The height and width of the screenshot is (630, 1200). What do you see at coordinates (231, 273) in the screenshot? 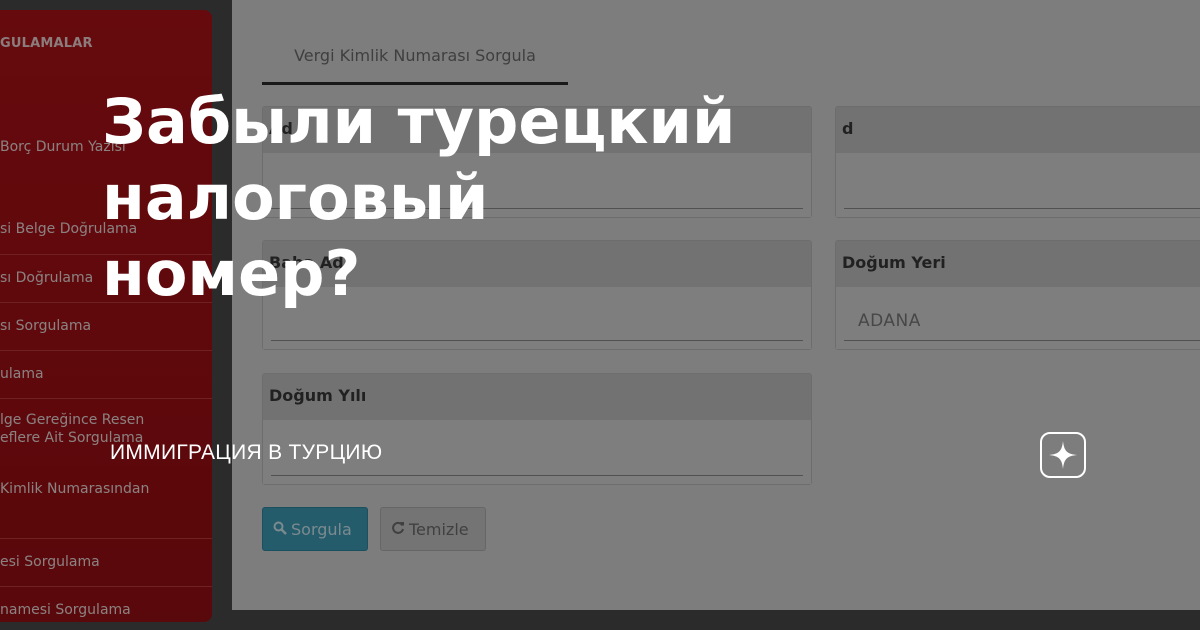
I see `headline-line-2: номер?` at bounding box center [231, 273].